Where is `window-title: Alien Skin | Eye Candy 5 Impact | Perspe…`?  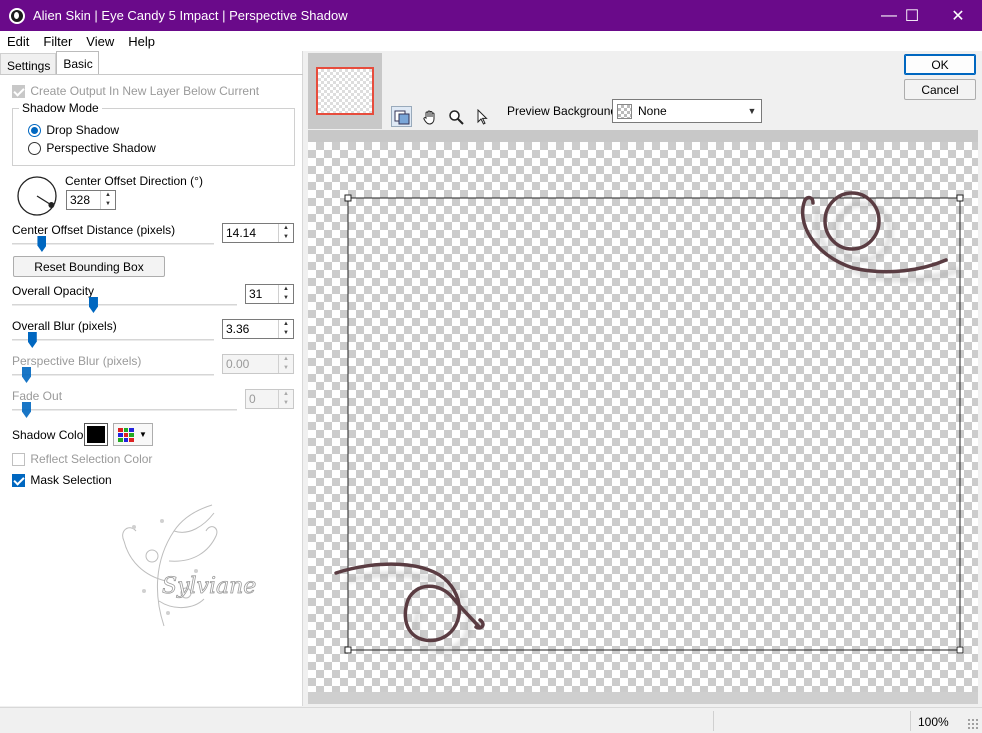
window-title: Alien Skin | Eye Candy 5 Impact | Perspe… is located at coordinates (190, 15).